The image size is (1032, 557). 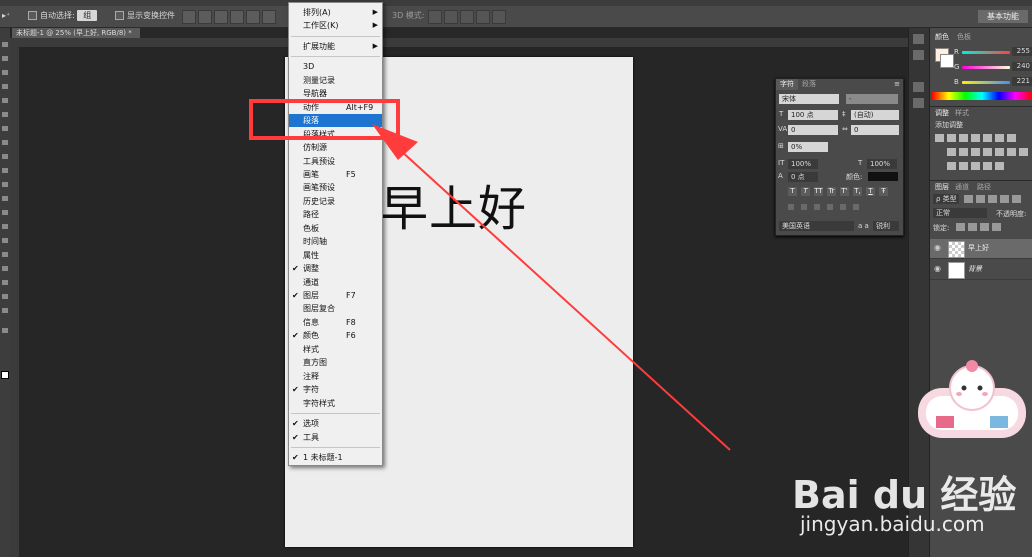 I want to click on menu-item: 时间轴, so click(x=335, y=241).